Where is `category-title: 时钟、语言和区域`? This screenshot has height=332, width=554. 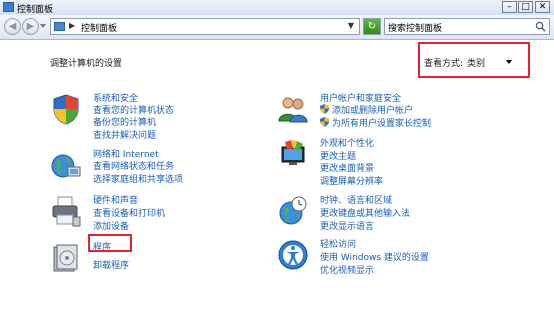 category-title: 时钟、语言和区域 is located at coordinates (356, 199).